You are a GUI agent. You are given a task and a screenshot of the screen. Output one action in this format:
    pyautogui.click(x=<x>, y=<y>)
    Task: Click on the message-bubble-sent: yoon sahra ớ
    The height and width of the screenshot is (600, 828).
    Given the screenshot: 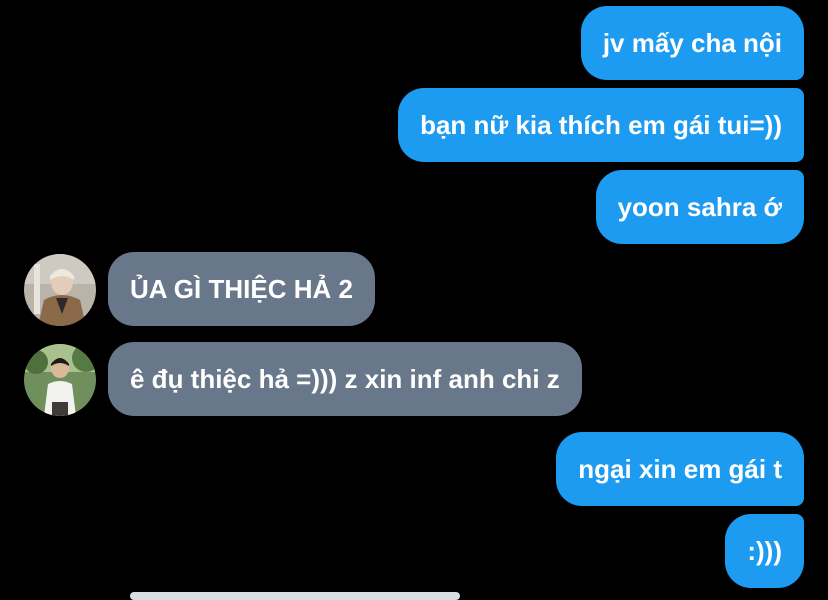 What is the action you would take?
    pyautogui.click(x=699, y=207)
    